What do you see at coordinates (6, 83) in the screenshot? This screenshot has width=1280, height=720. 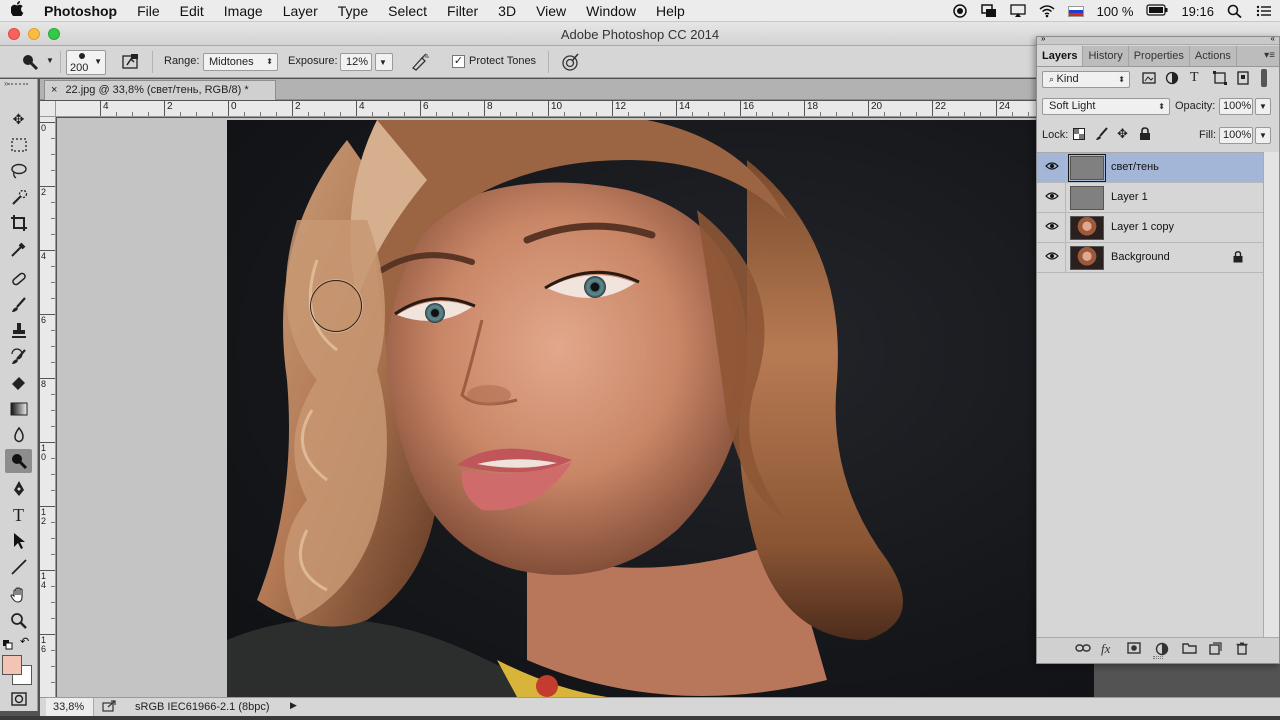 I see `toolbox-collapse-icon: »` at bounding box center [6, 83].